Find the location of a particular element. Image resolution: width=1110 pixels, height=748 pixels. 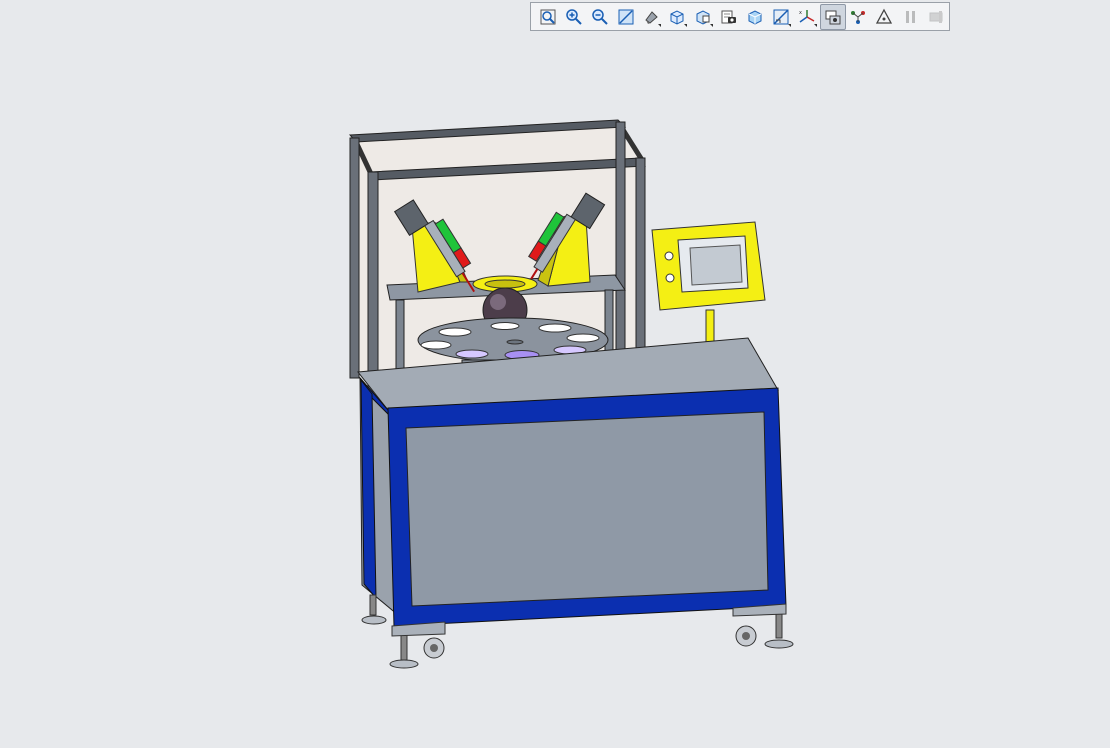

section-view-button is located at coordinates (703, 17).